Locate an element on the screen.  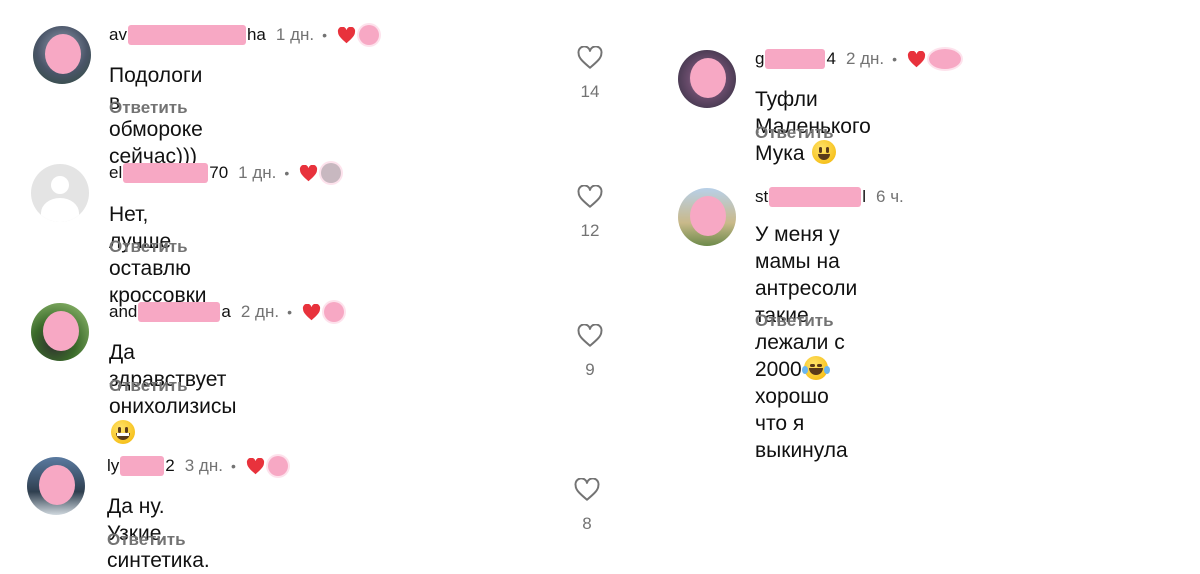
like-count: 8 is located at coordinates (587, 523).